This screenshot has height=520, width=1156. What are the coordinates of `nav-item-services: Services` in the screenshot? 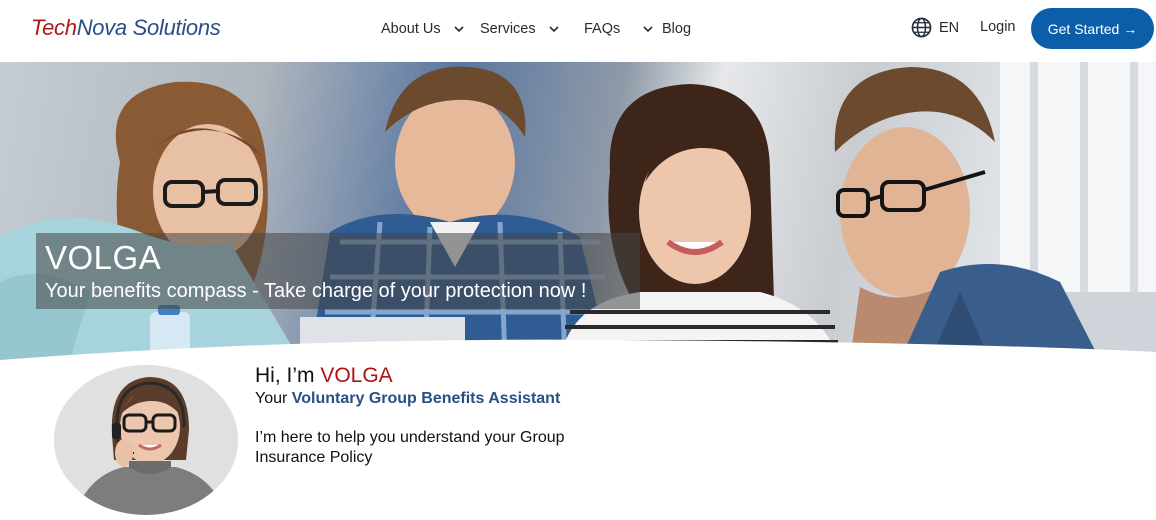 It's located at (520, 29).